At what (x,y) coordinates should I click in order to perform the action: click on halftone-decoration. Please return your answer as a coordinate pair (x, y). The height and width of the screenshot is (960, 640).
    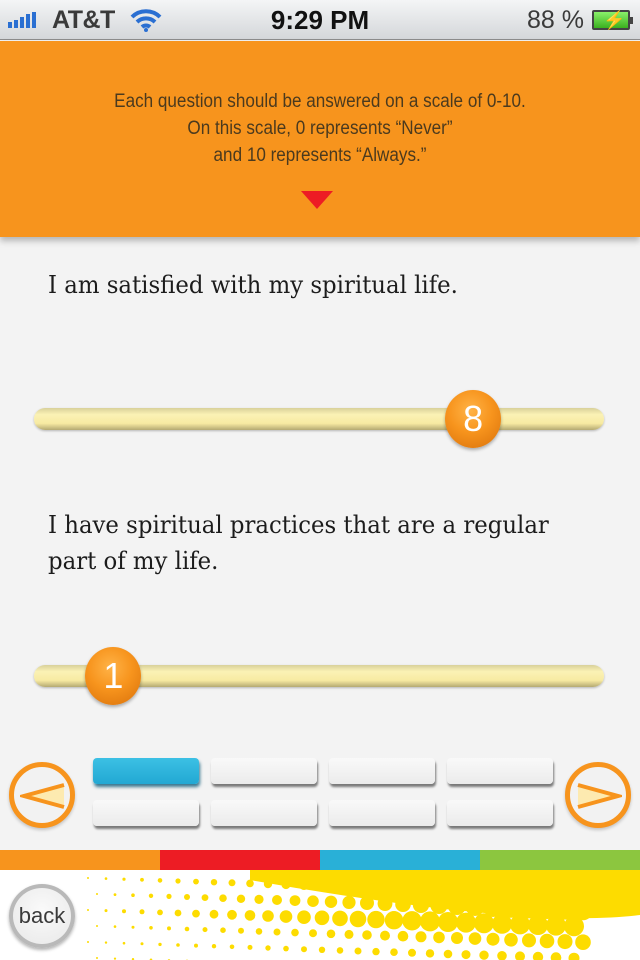
    Looking at the image, I should click on (363, 915).